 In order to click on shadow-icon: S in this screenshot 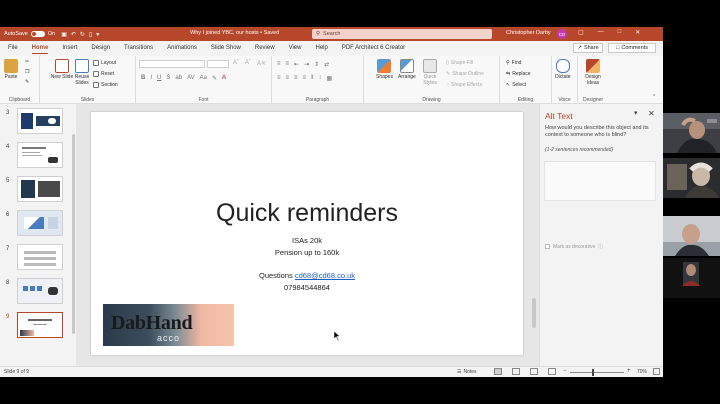, I will do `click(168, 78)`.